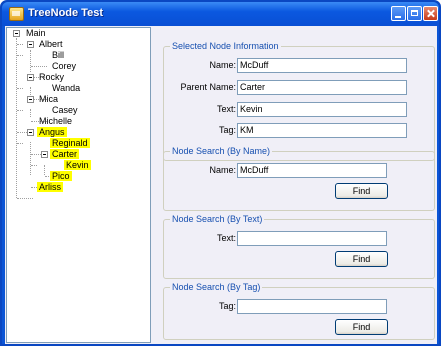 The width and height of the screenshot is (445, 350). I want to click on tree-node: Mica, so click(48, 99).